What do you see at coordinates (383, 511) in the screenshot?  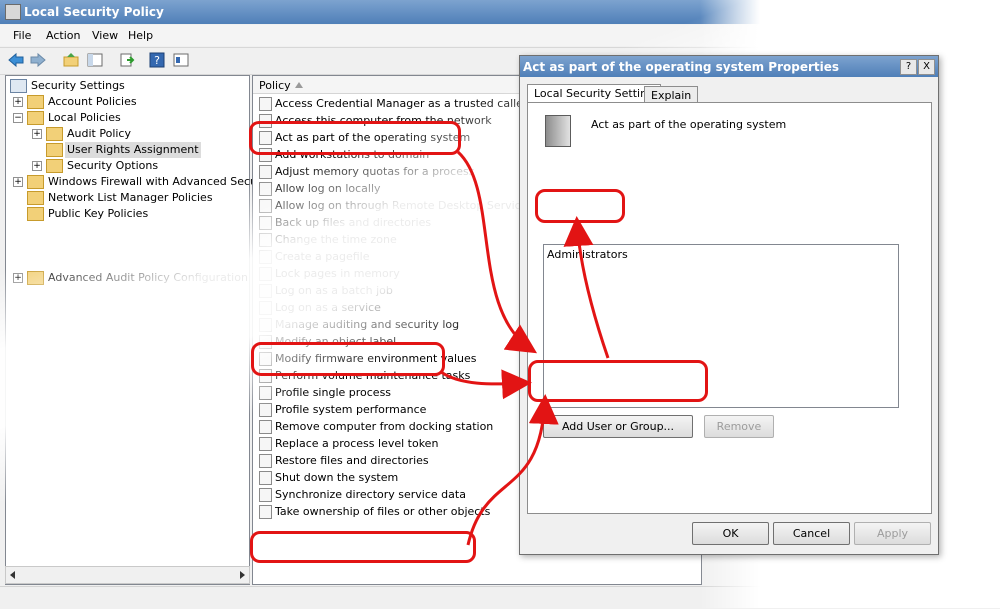 I see `policy-row-label: Take ownership of files or other objects` at bounding box center [383, 511].